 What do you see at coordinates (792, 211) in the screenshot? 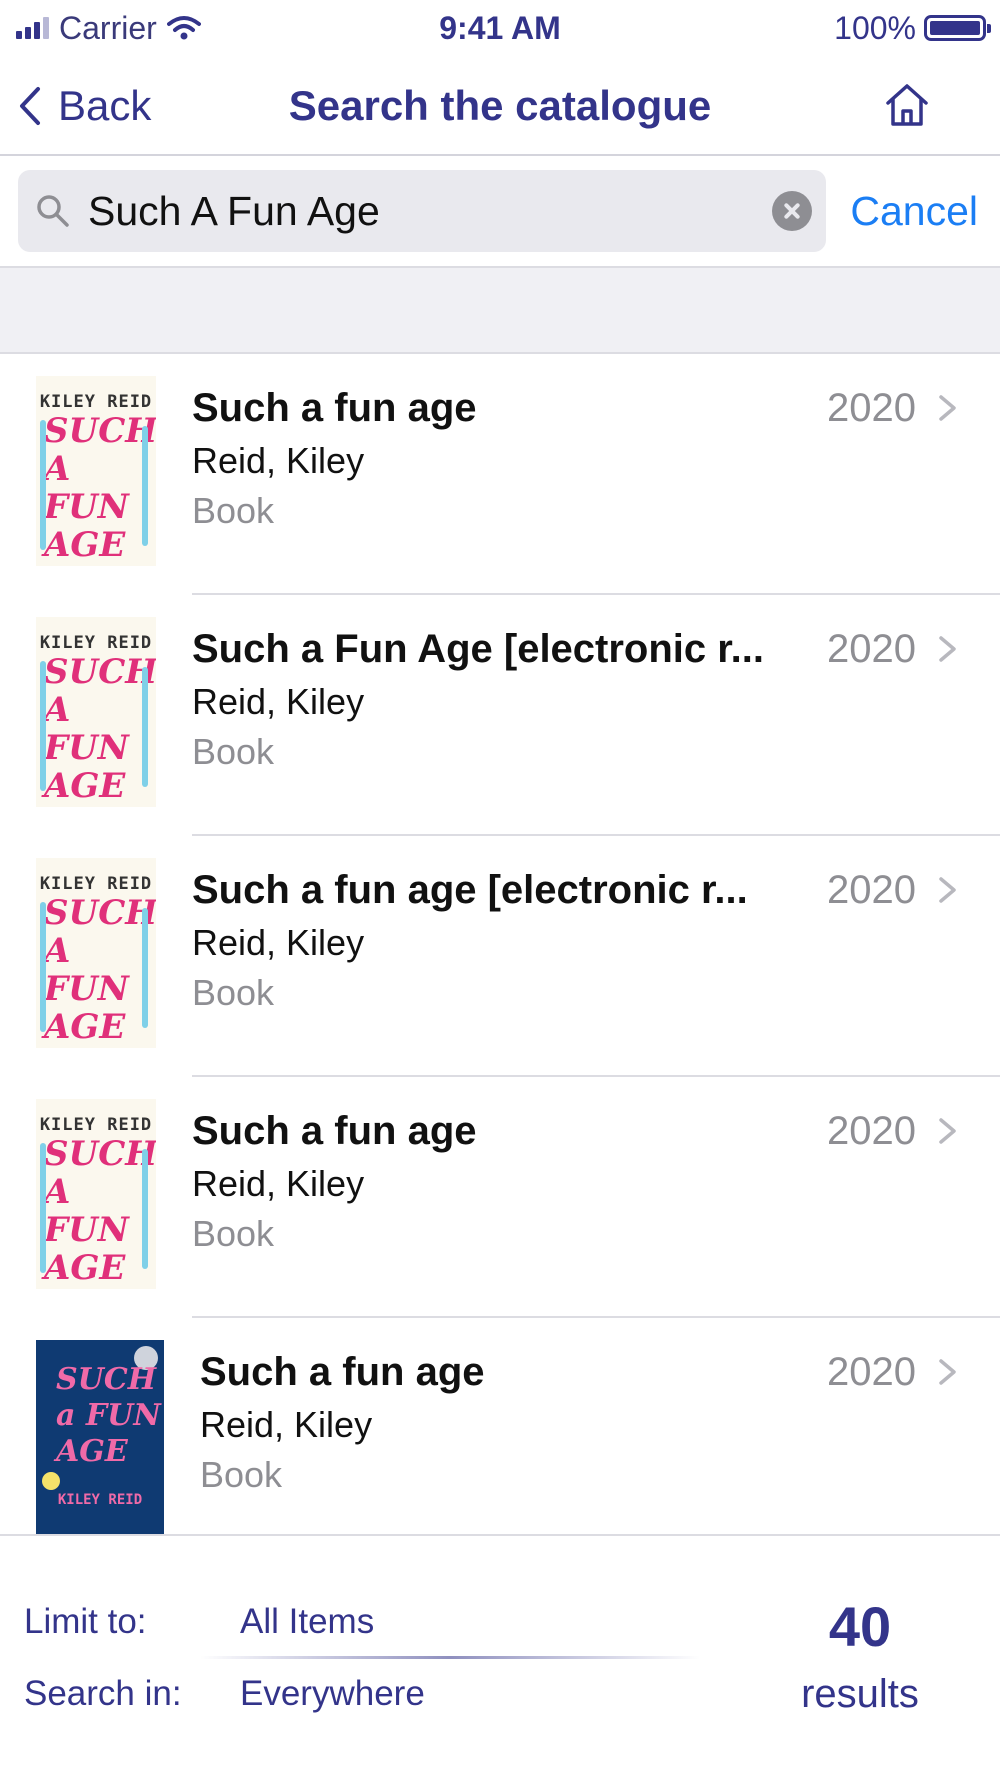
I see `clear-search-icon` at bounding box center [792, 211].